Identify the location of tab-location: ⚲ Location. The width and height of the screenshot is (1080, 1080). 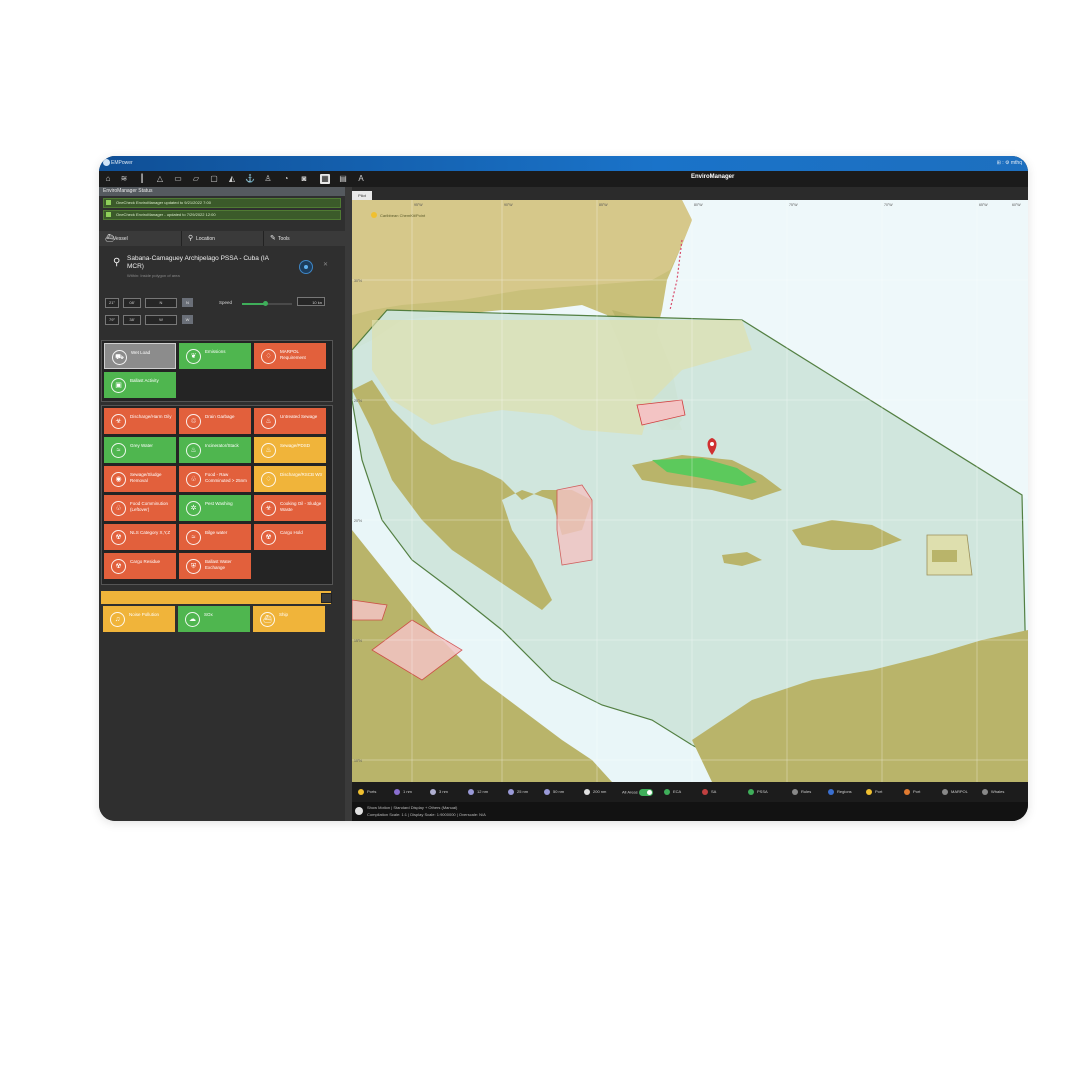
(222, 238).